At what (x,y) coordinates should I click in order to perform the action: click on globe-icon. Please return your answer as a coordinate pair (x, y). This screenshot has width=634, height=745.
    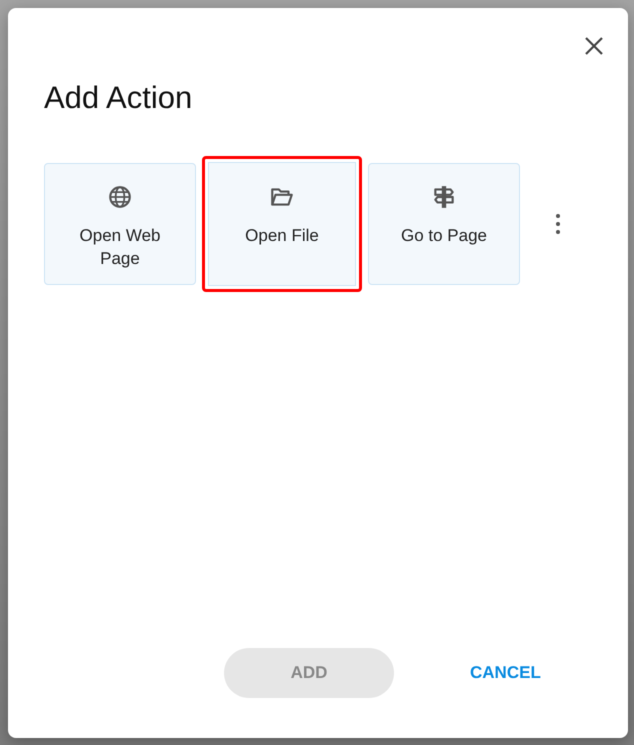
    Looking at the image, I should click on (120, 197).